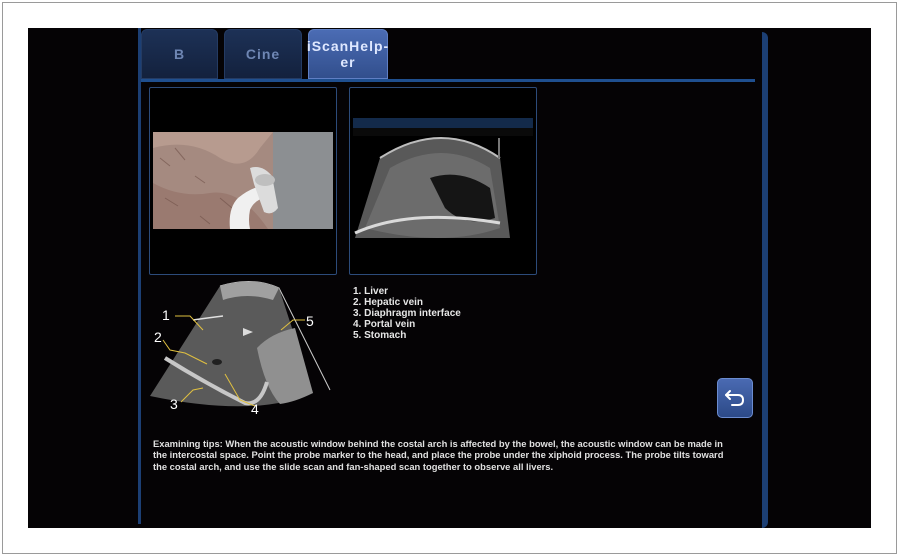 The height and width of the screenshot is (557, 900). Describe the element at coordinates (240, 349) in the screenshot. I see `anatomy-diagram: 1 2 3 4 5` at that location.